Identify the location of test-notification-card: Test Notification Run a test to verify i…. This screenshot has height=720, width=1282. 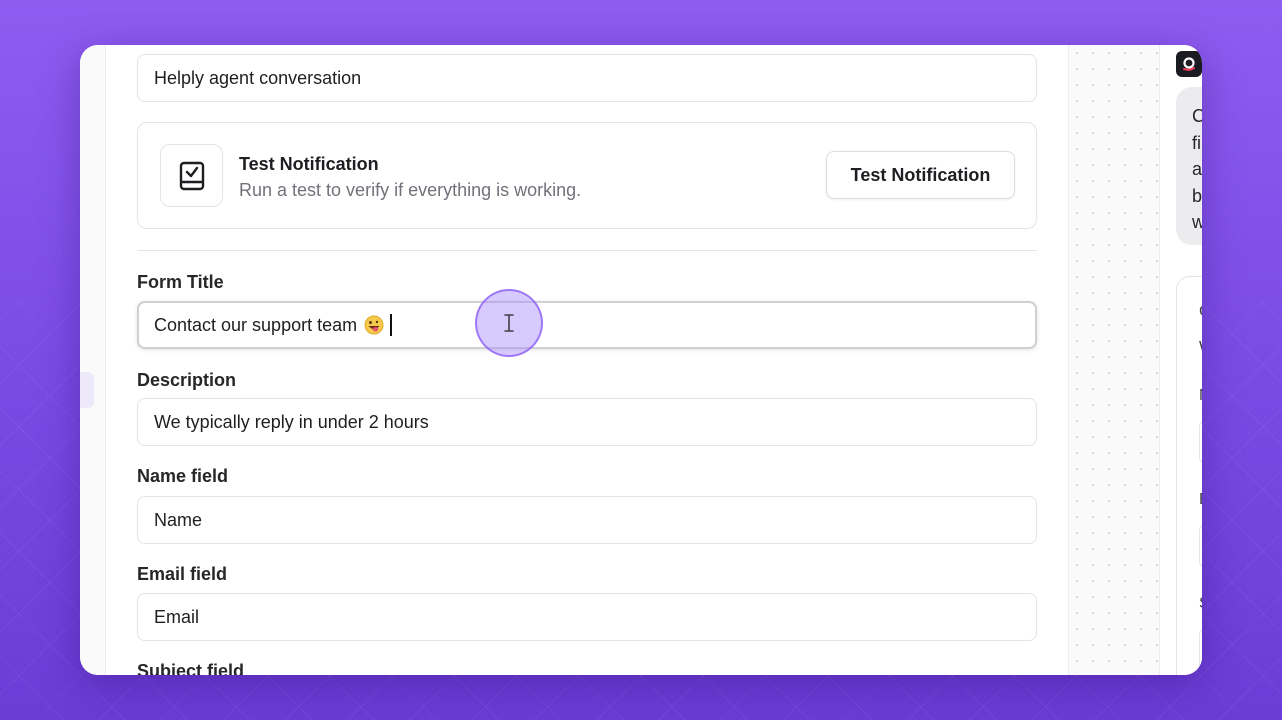
(587, 175).